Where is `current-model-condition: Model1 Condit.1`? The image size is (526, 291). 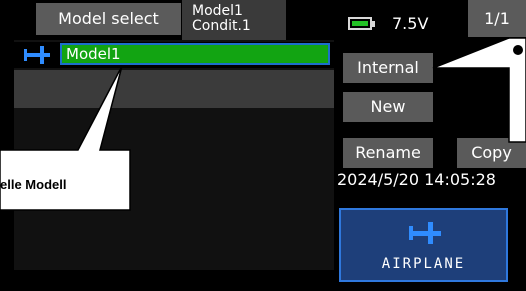
current-model-condition: Model1 Condit.1 is located at coordinates (234, 20).